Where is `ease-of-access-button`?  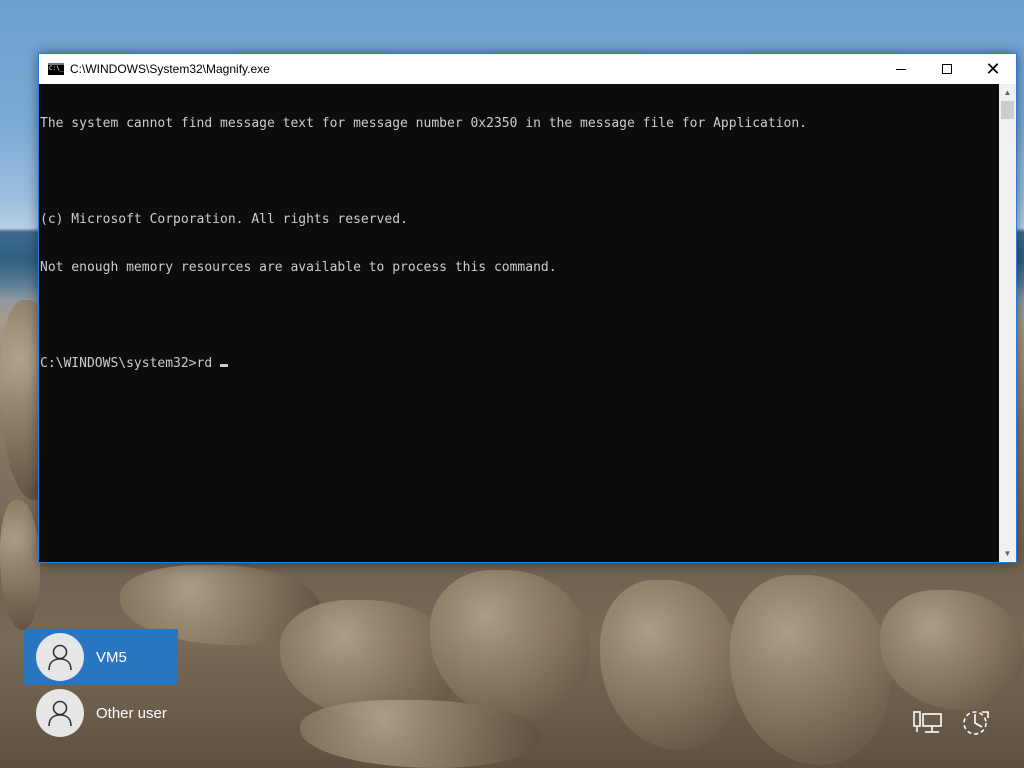 ease-of-access-button is located at coordinates (975, 723).